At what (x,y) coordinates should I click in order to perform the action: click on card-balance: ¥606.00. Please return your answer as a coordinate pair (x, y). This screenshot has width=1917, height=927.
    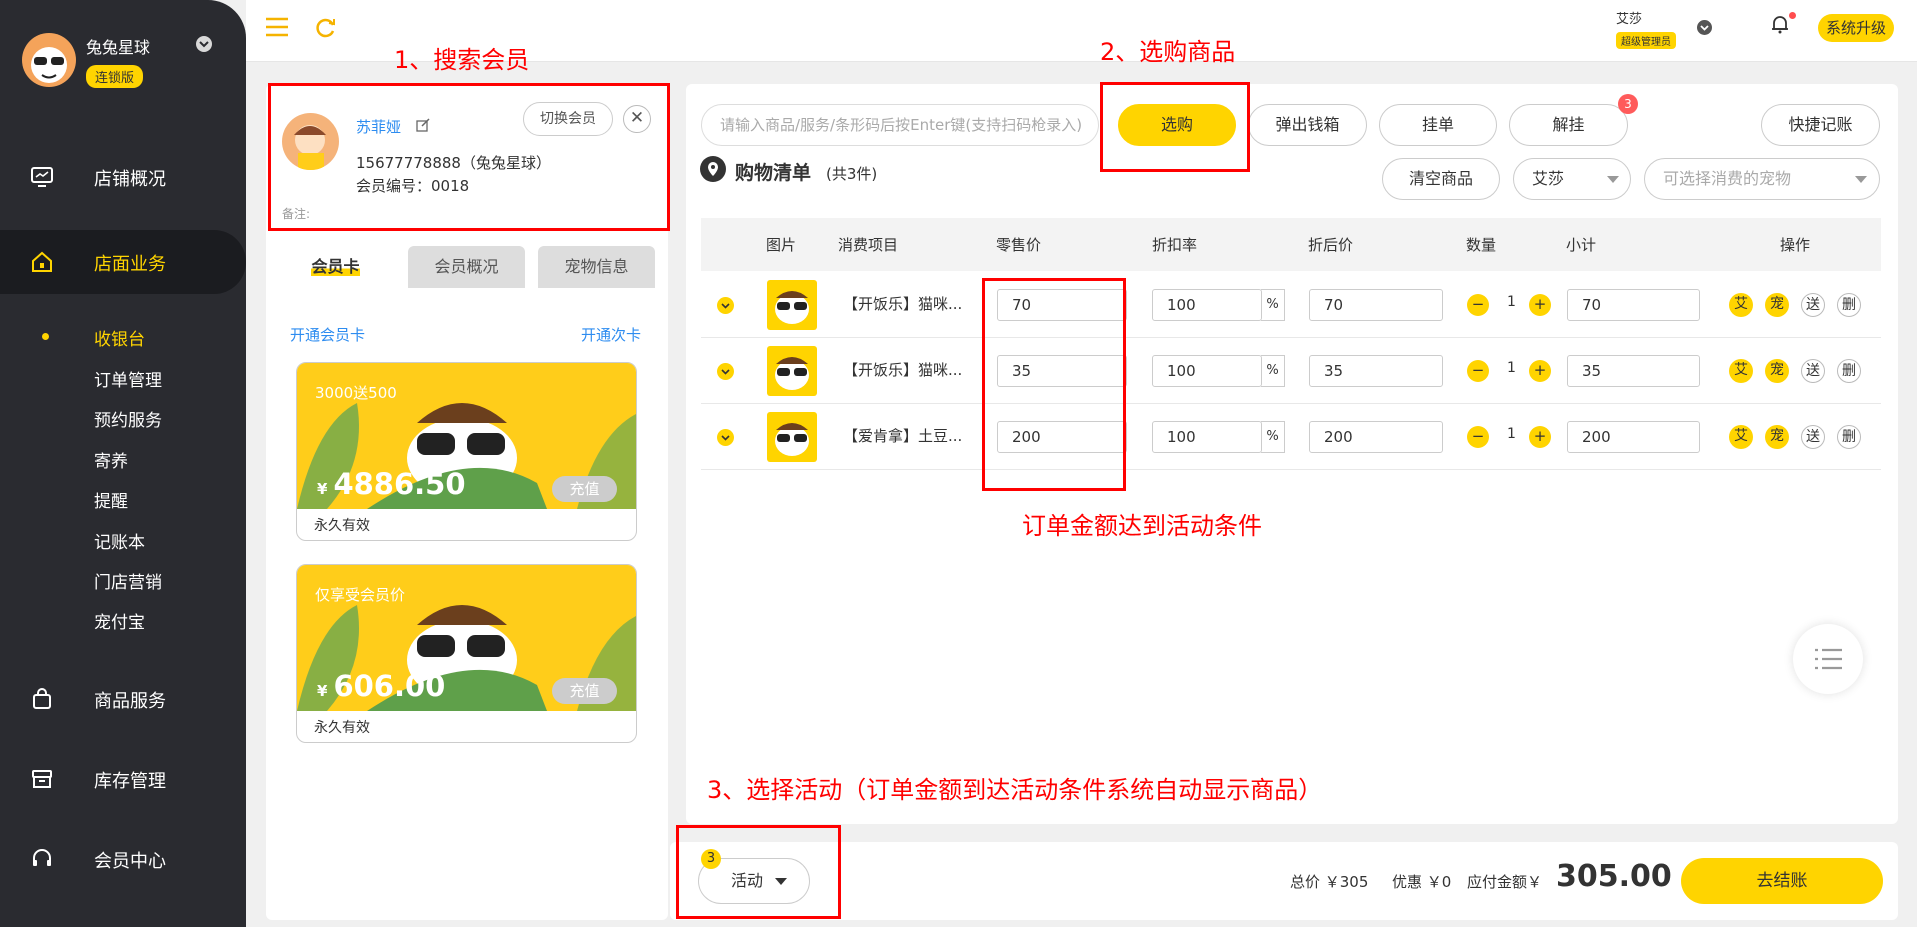
    Looking at the image, I should click on (381, 686).